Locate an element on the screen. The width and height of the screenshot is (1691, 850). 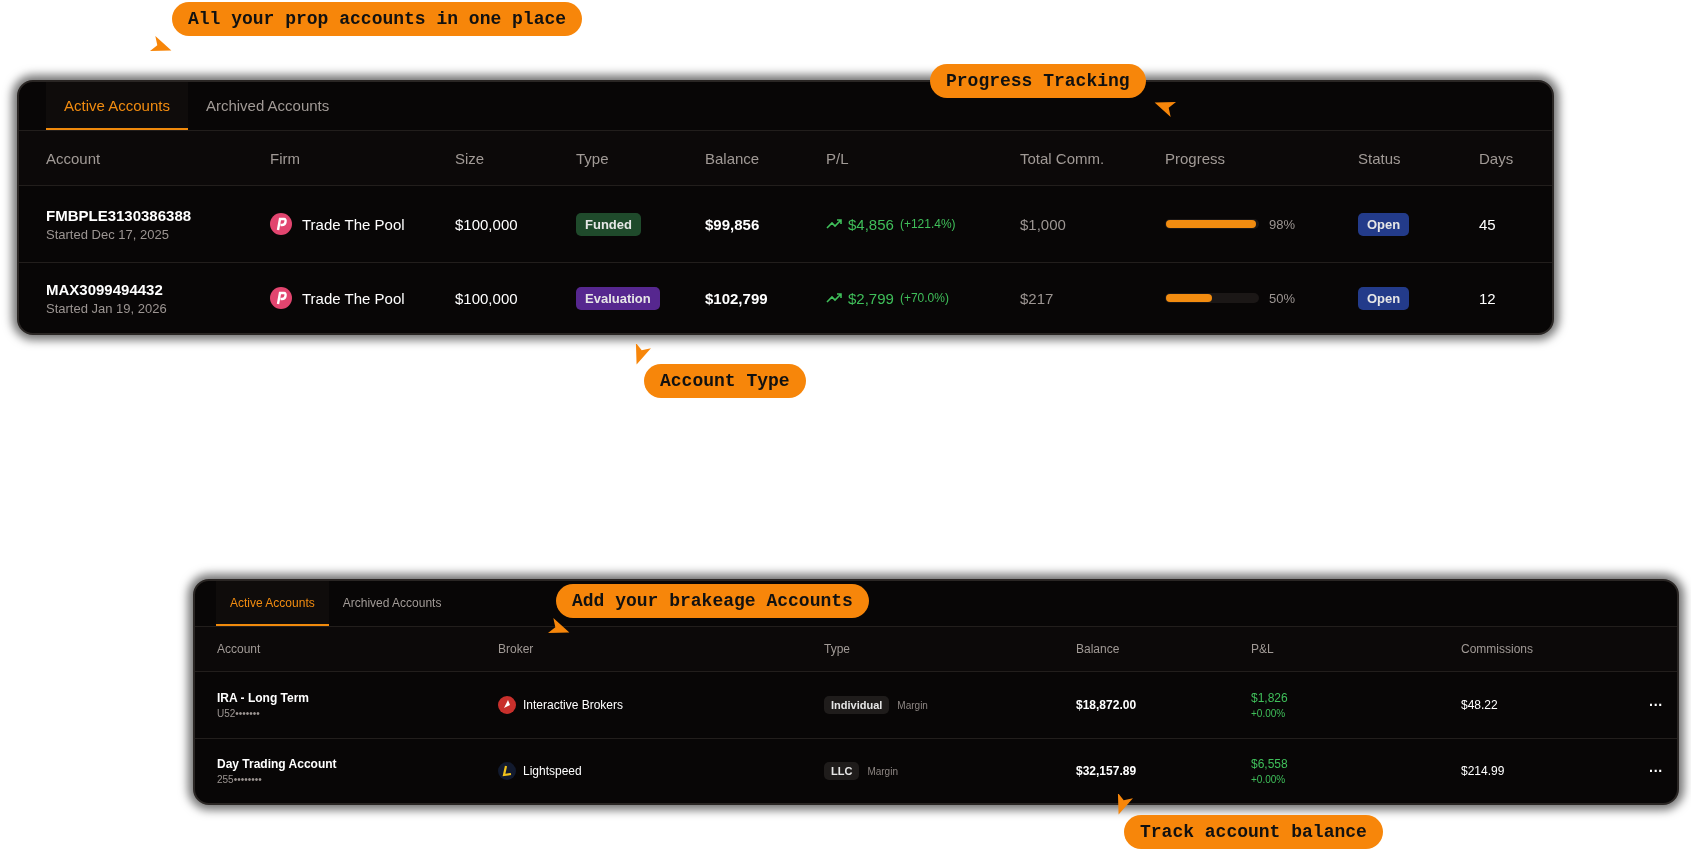
start-date: Started Jan 19, 2026 is located at coordinates (107, 308).